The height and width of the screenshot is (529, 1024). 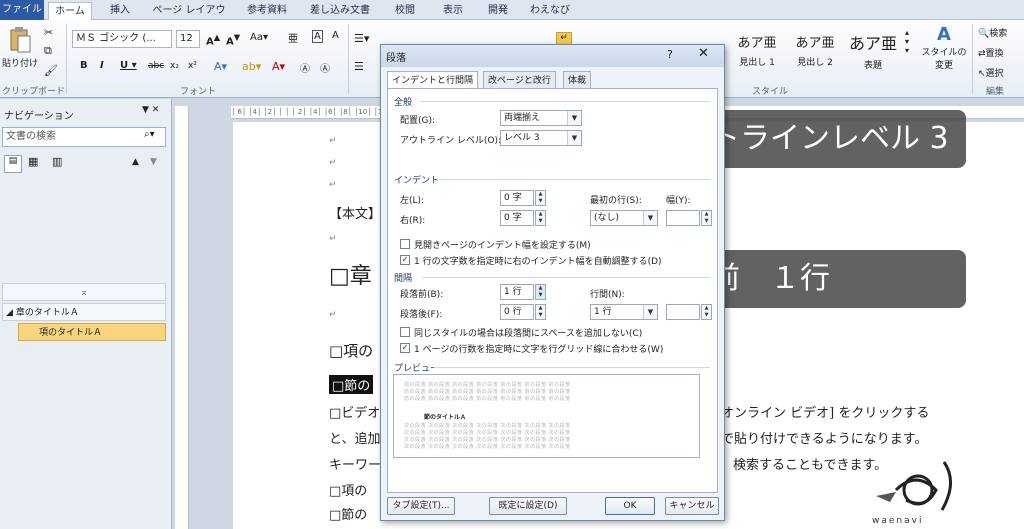 I want to click on tab-insert: 挿入, so click(x=120, y=11).